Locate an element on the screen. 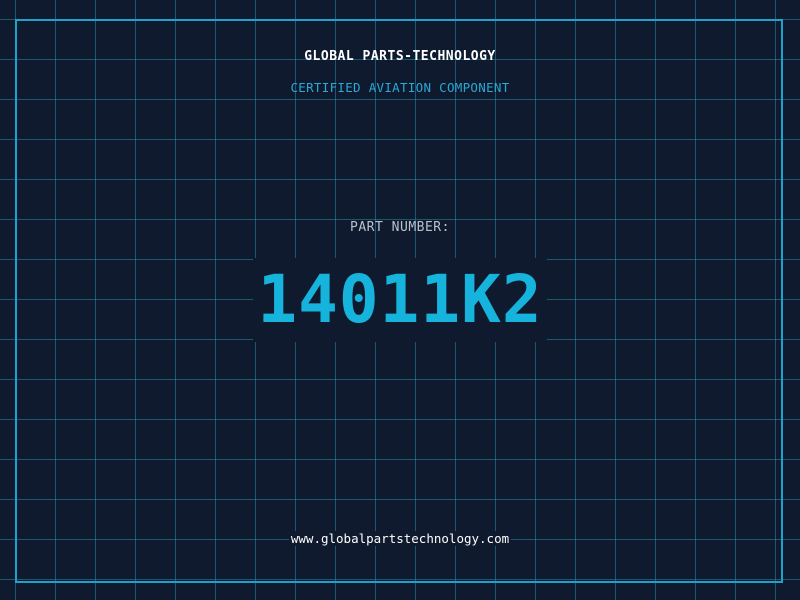 This screenshot has width=800, height=600. part-number-value: 14011K2 is located at coordinates (400, 300).